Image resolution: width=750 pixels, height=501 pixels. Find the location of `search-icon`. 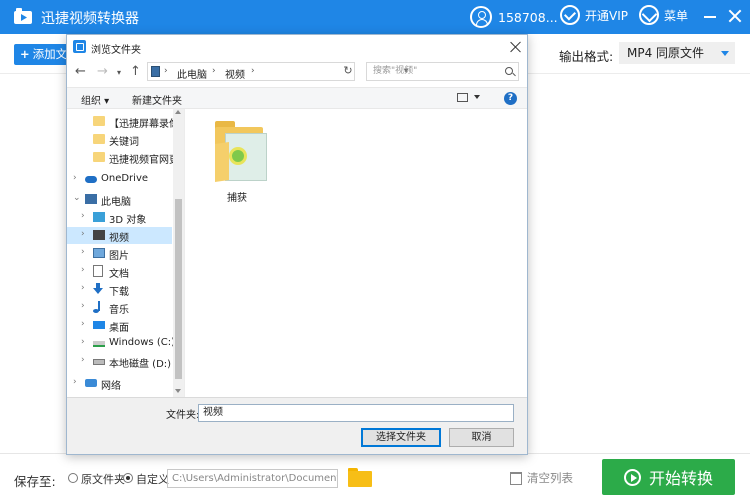

search-icon is located at coordinates (509, 71).